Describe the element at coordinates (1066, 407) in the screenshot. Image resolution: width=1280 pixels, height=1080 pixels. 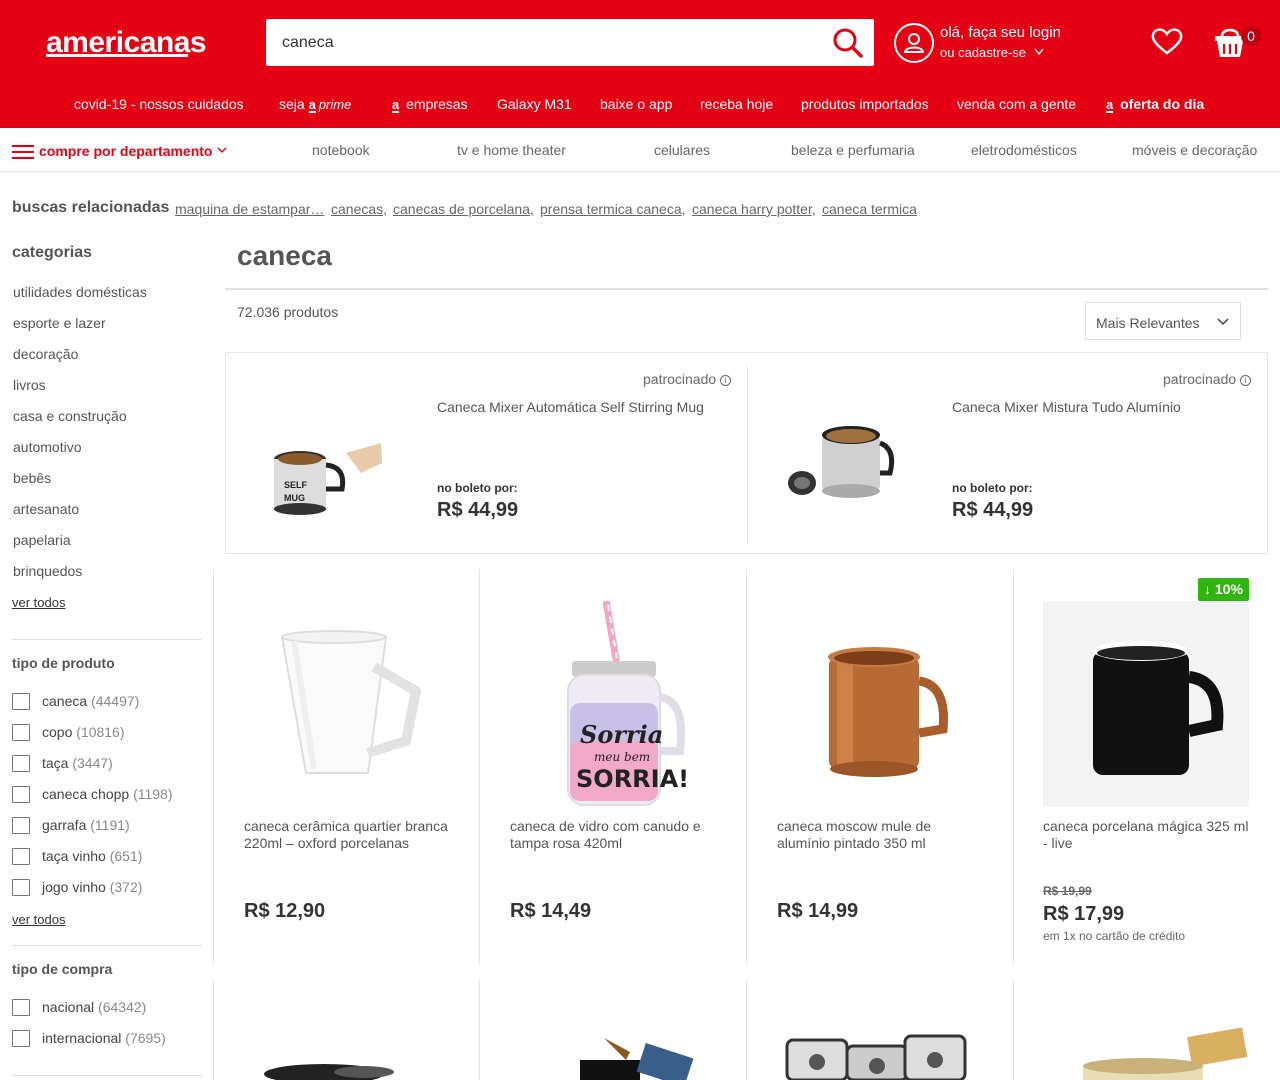
I see `sponsored-product-name: Caneca Mixer Mistura Tudo Alumínio` at that location.